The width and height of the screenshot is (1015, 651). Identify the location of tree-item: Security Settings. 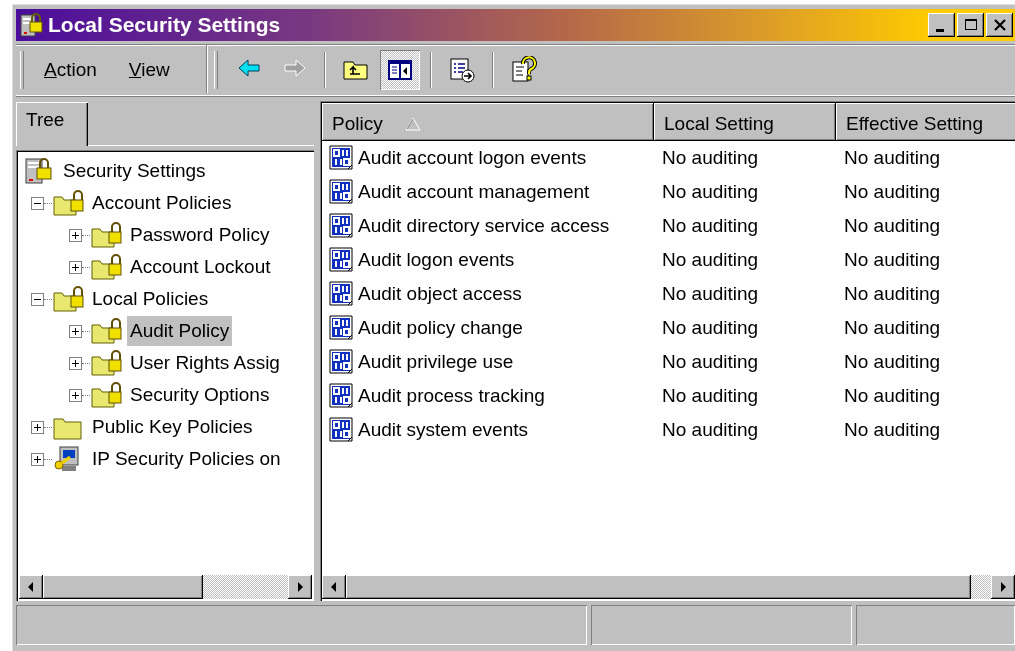
(134, 171).